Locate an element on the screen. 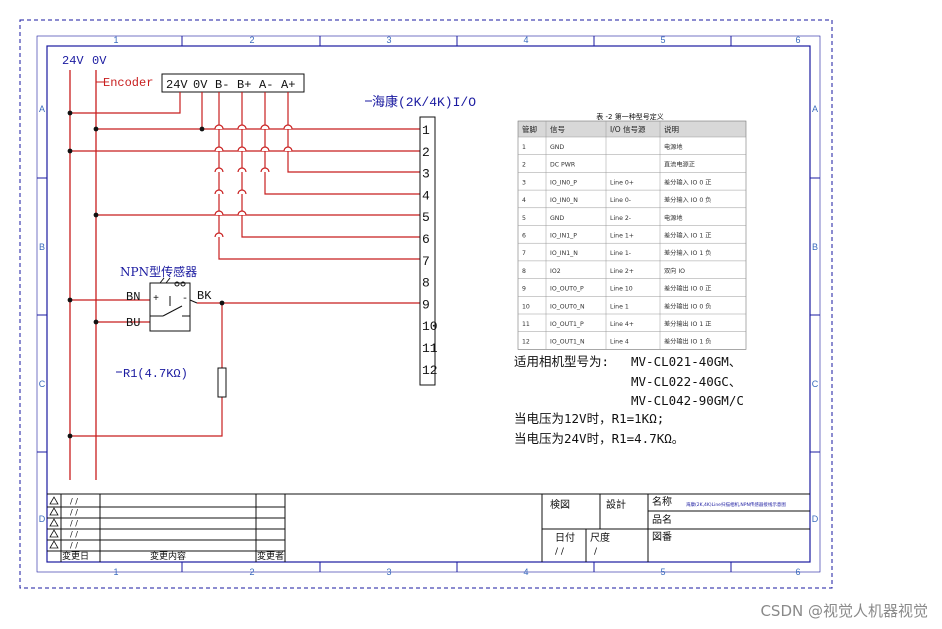  encoder-pin-aplus: A+ is located at coordinates (288, 85).